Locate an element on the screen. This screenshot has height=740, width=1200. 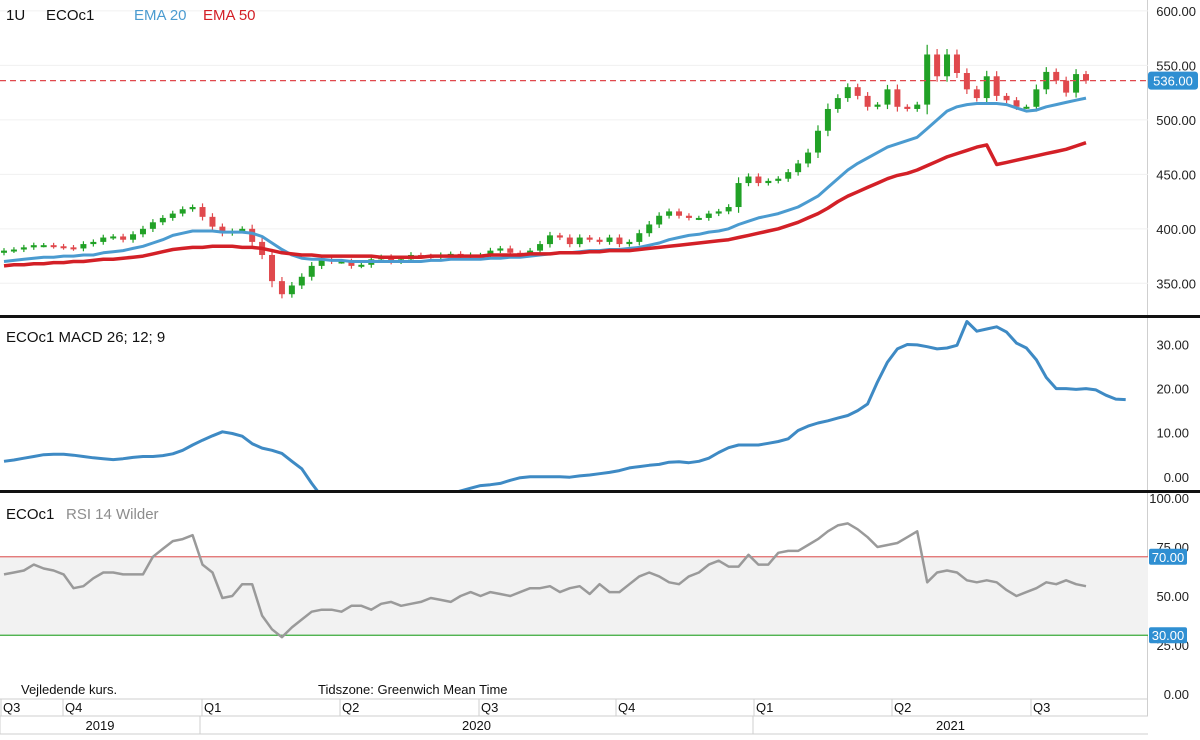
symbol-label: ECOc1 is located at coordinates (70, 15).